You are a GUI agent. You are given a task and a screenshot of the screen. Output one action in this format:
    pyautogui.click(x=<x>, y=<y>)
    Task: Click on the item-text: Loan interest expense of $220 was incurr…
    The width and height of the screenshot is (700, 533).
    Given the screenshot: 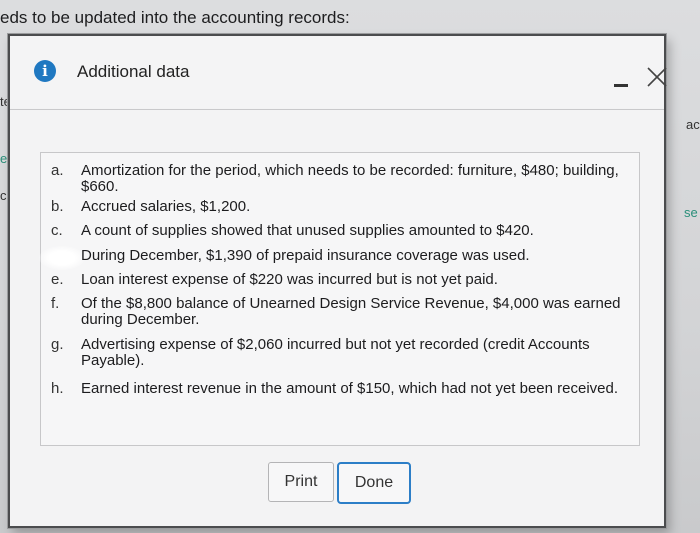 What is the action you would take?
    pyautogui.click(x=289, y=279)
    